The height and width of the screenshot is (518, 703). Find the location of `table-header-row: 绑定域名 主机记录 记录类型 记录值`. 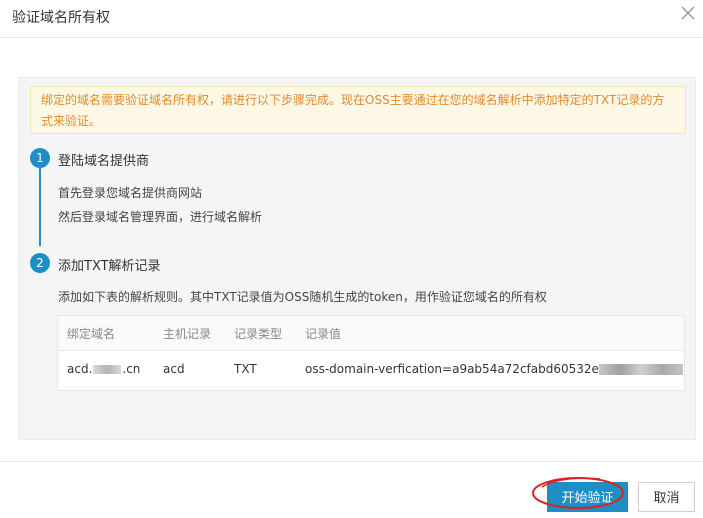

table-header-row: 绑定域名 主机记录 记录类型 记录值 is located at coordinates (371, 333).